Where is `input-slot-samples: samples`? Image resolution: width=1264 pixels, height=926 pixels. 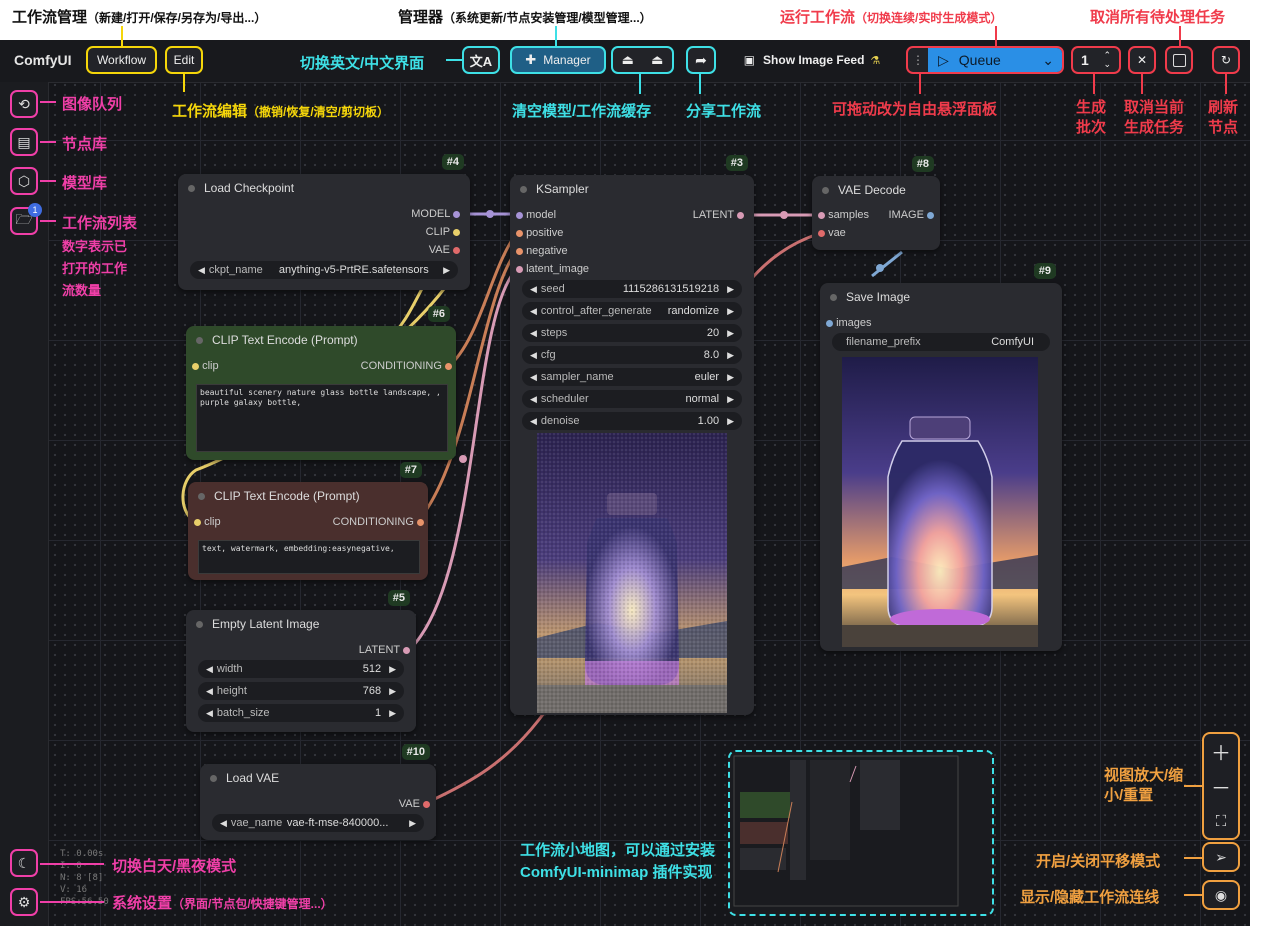
input-slot-samples: samples is located at coordinates (843, 215).